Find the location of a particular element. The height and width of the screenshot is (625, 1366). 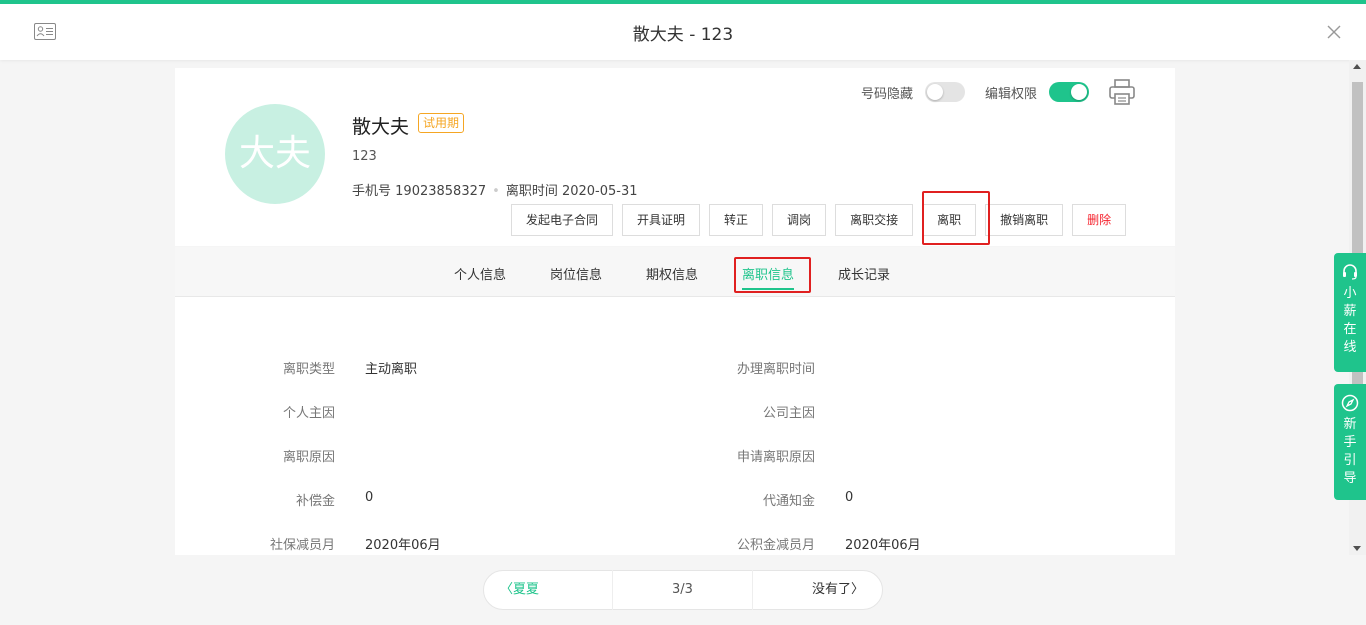

window-title: 散大夫 - 123 is located at coordinates (683, 35).